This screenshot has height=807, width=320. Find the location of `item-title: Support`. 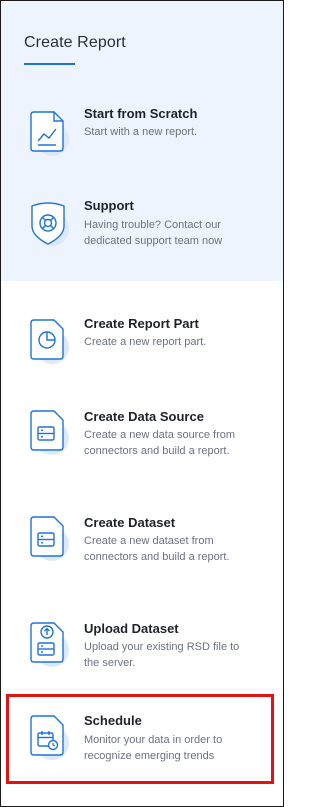

item-title: Support is located at coordinates (109, 205).